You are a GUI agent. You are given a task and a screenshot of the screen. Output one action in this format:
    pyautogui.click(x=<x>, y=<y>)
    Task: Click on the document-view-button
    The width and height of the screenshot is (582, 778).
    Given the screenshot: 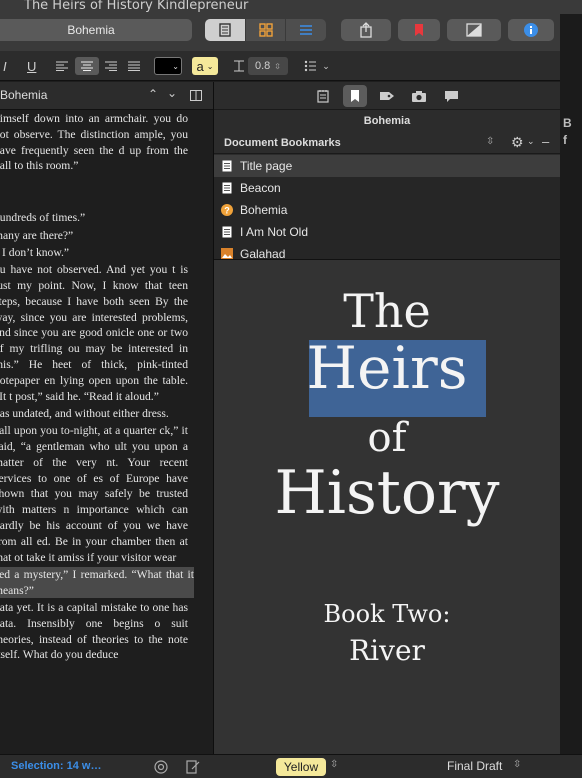 What is the action you would take?
    pyautogui.click(x=225, y=30)
    